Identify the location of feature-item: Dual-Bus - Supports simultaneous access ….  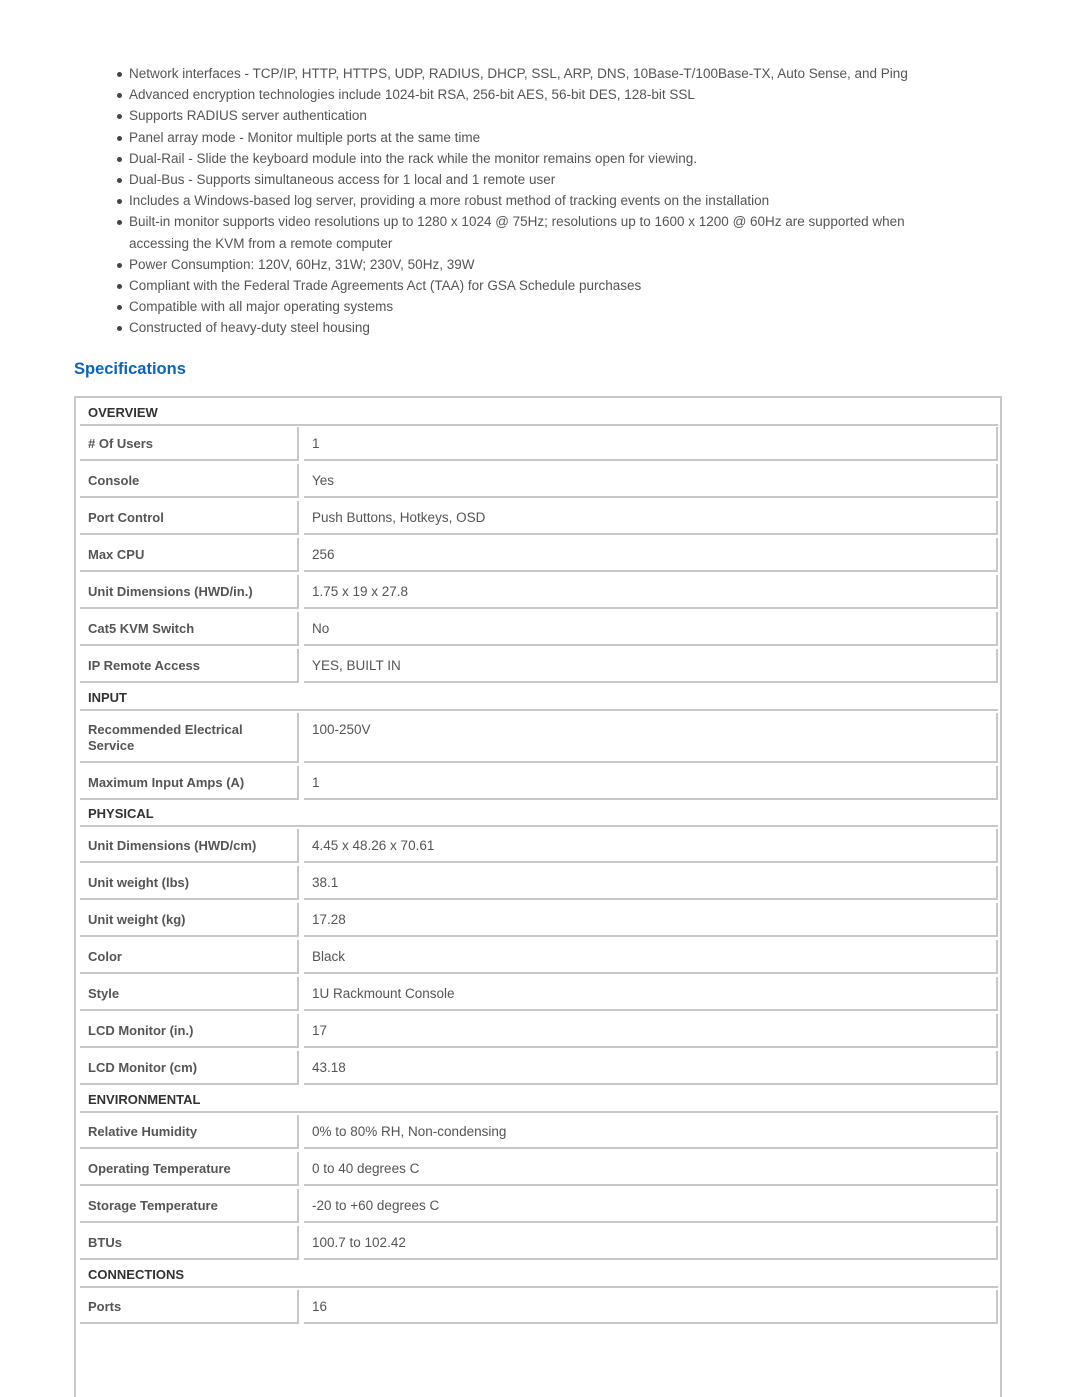
(541, 179).